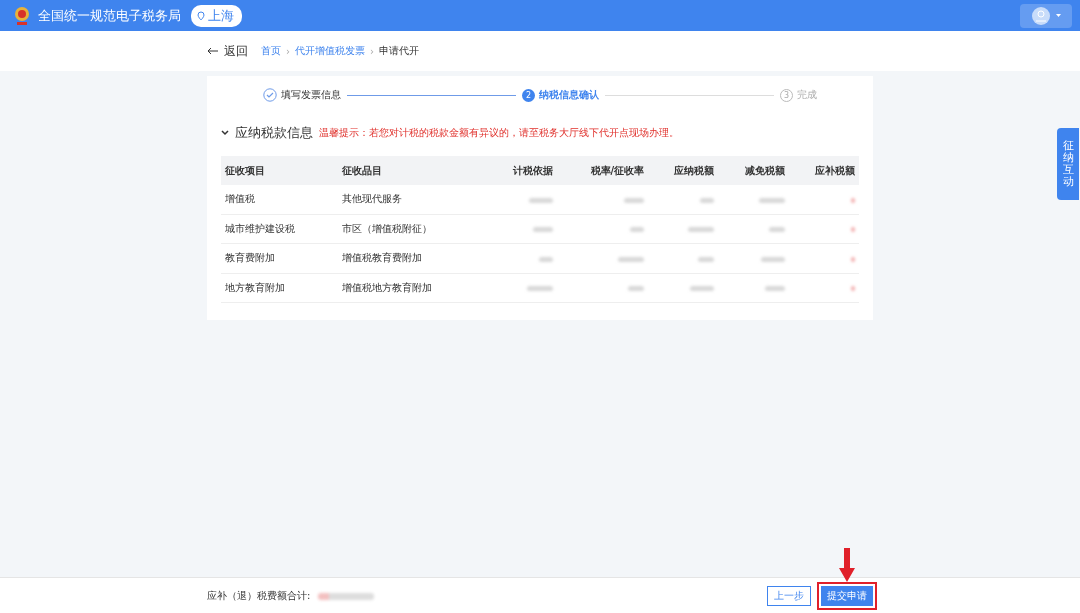 Image resolution: width=1080 pixels, height=613 pixels. I want to click on app-title: 全国统一规范电子税务局, so click(109, 15).